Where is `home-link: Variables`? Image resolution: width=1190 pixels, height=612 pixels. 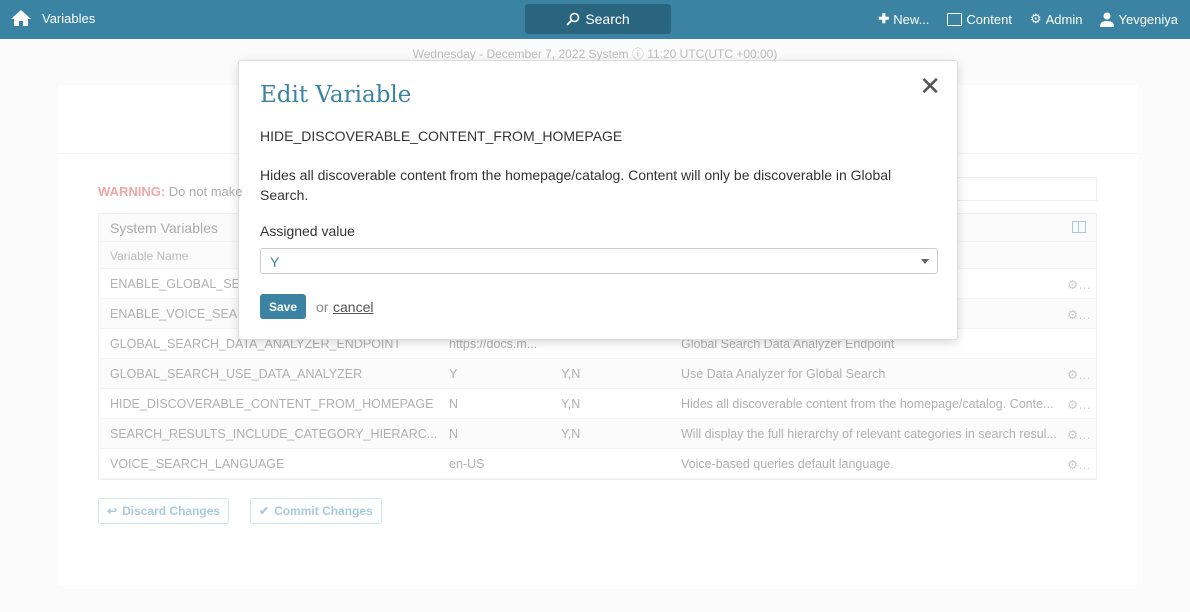
home-link: Variables is located at coordinates (52, 18).